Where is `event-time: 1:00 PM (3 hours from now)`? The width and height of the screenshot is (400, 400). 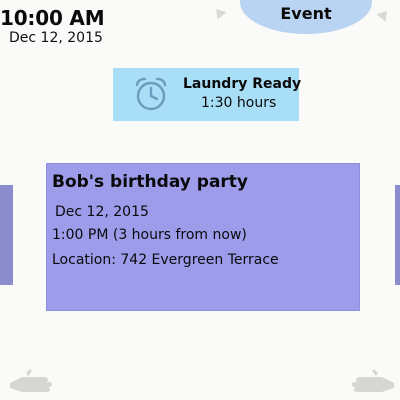
event-time: 1:00 PM (3 hours from now) is located at coordinates (149, 235).